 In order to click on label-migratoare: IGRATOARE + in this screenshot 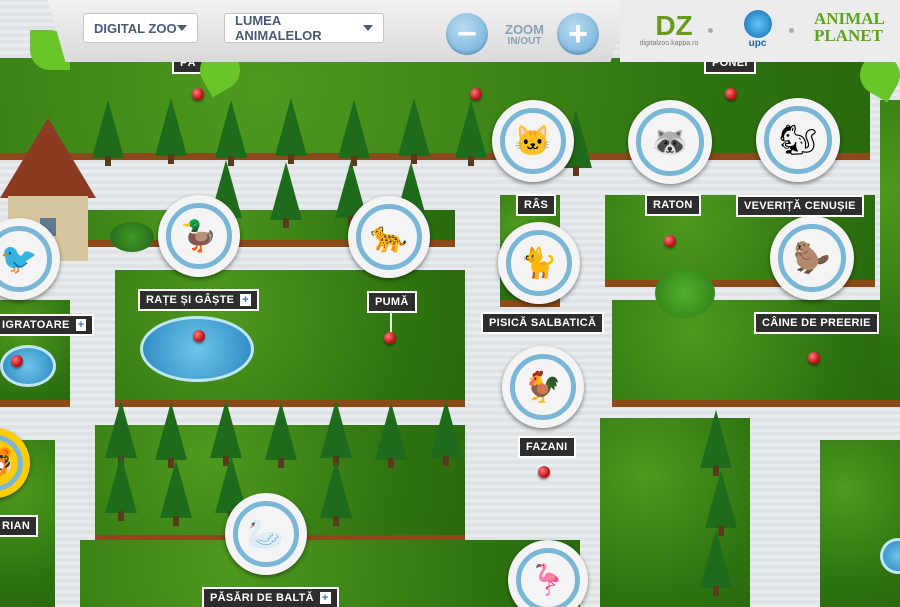, I will do `click(47, 325)`.